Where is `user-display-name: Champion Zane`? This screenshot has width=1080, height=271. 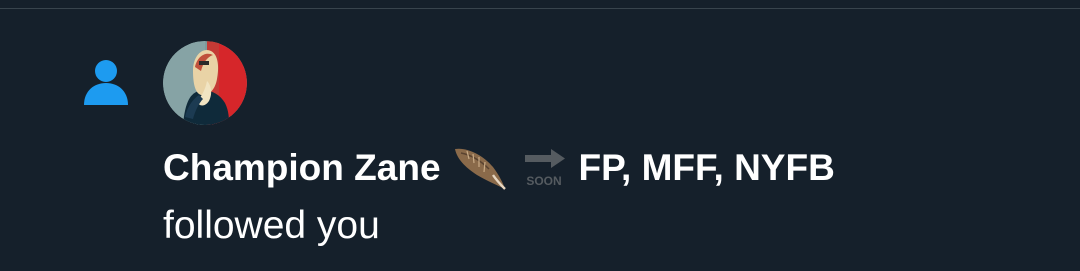
user-display-name: Champion Zane is located at coordinates (302, 168).